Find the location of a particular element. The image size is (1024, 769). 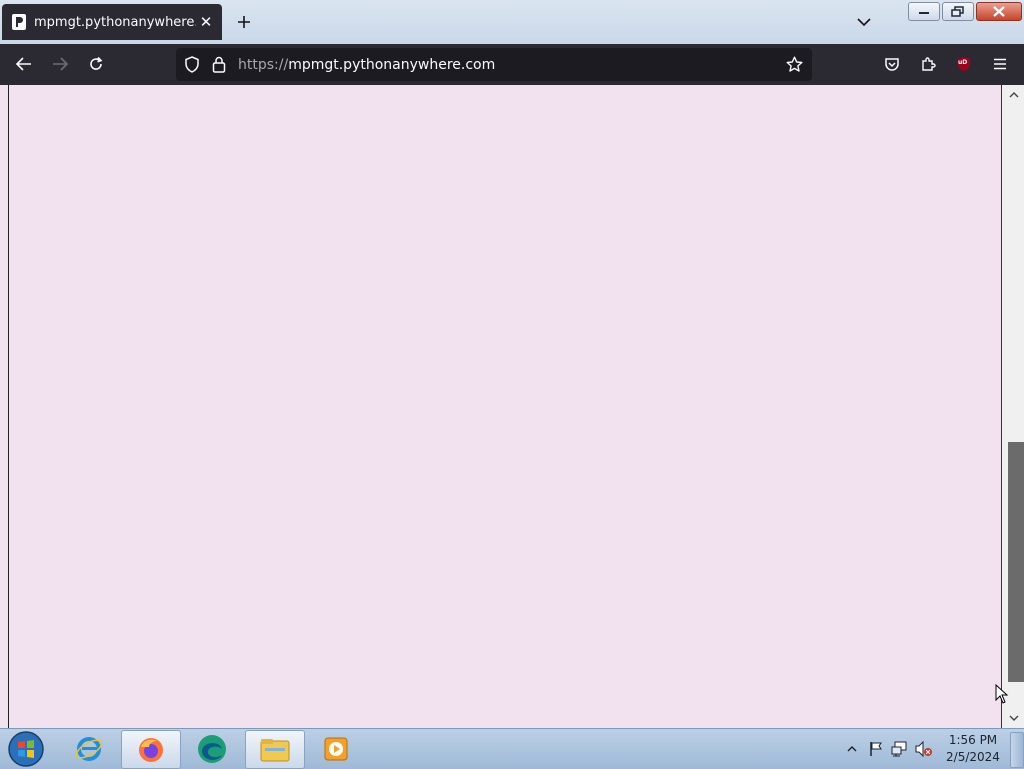

back-arrow-icon is located at coordinates (24, 64).